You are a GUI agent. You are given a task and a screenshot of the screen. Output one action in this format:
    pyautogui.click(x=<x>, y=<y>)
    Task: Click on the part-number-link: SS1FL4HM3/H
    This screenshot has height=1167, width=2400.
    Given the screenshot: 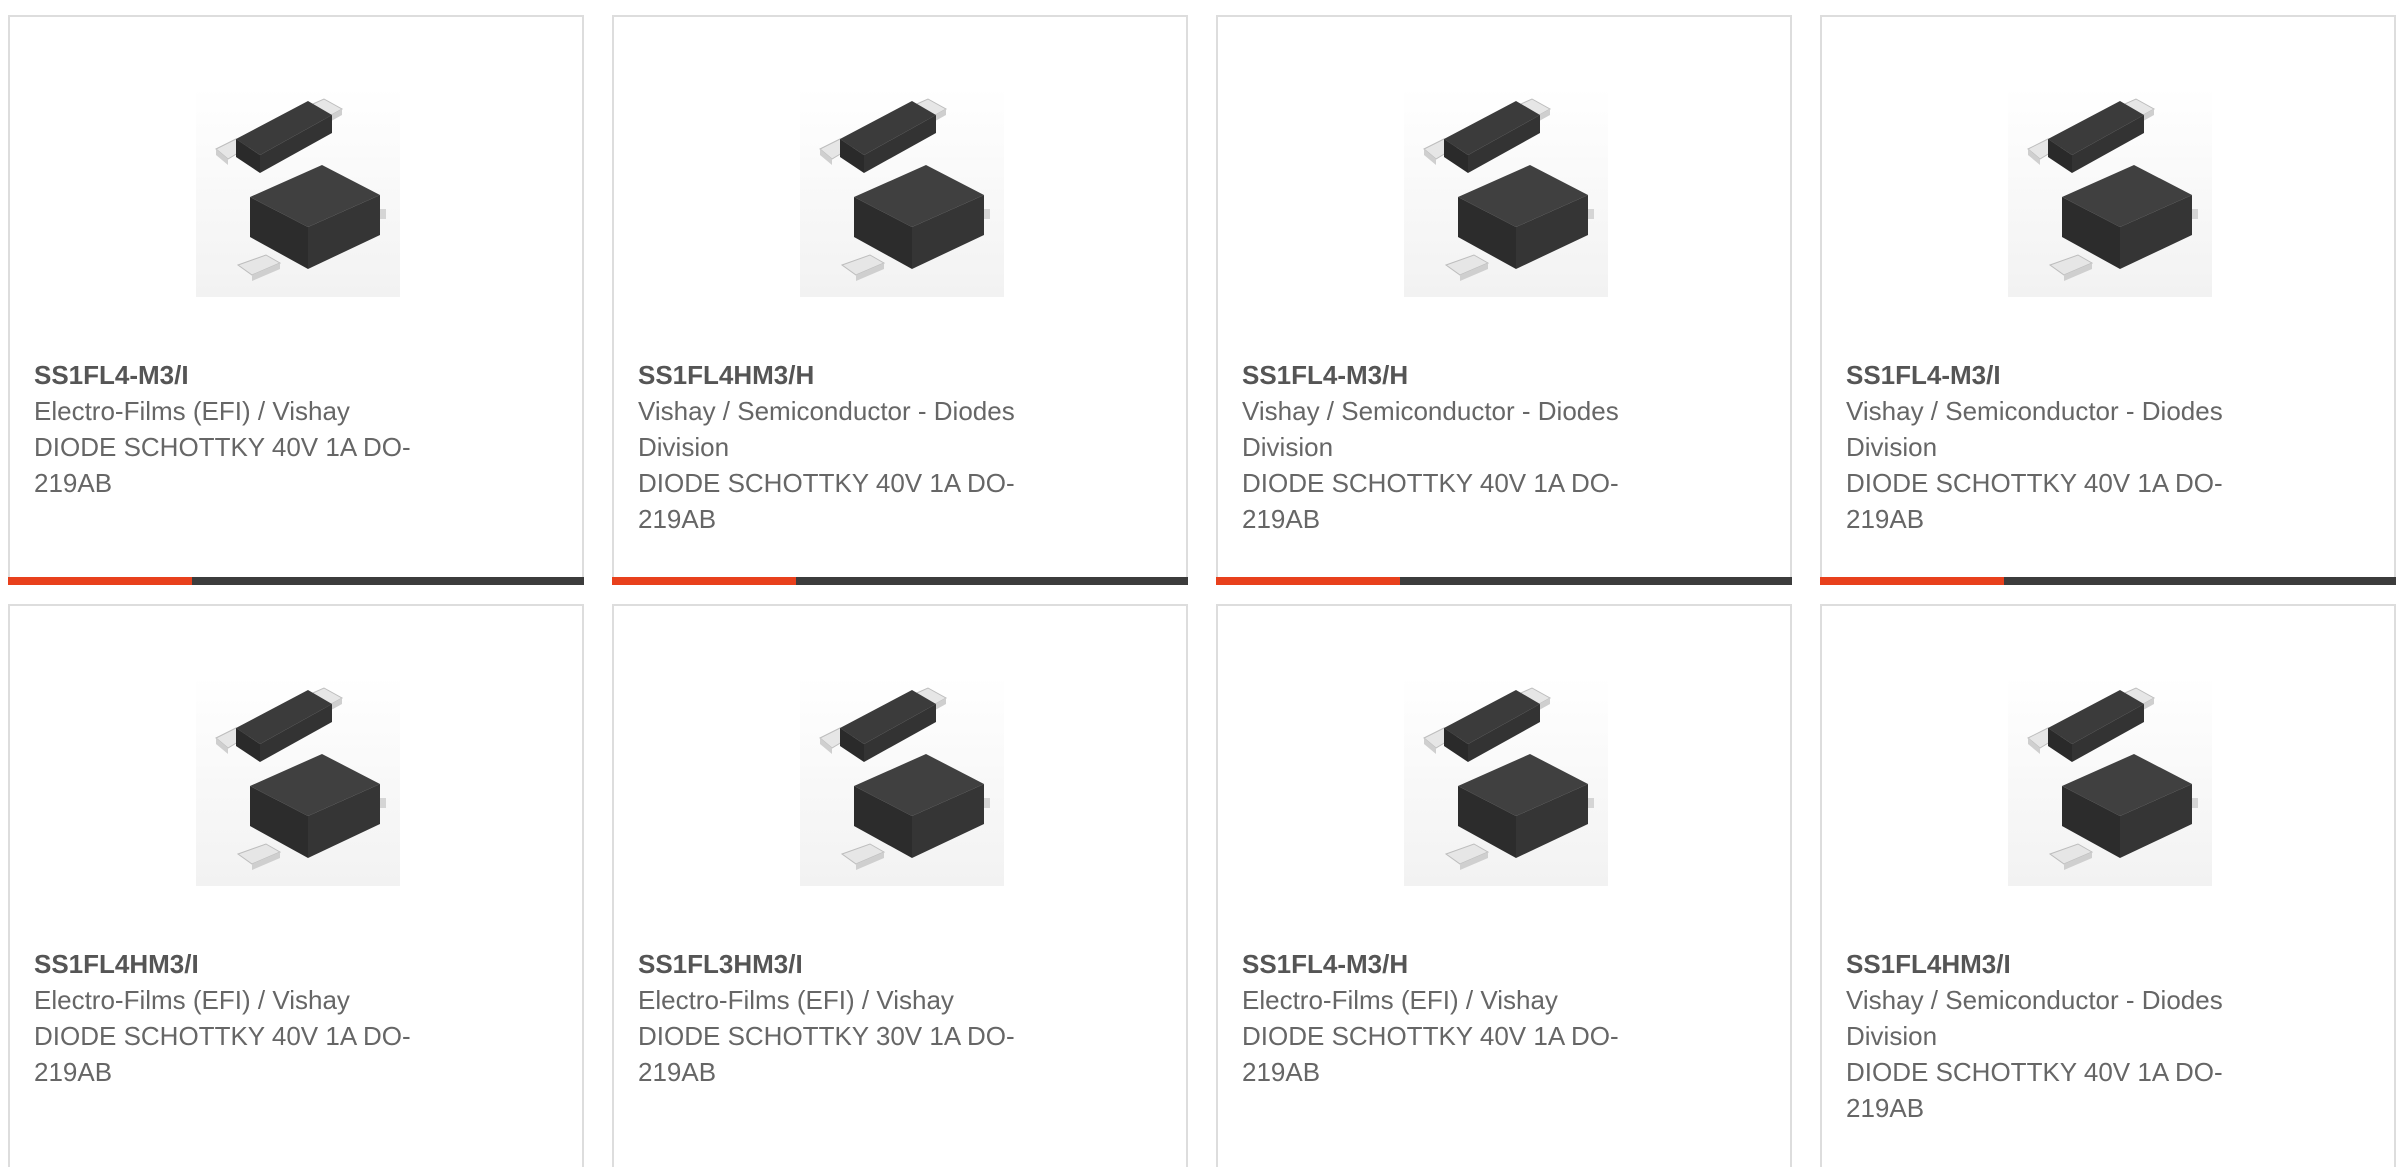 What is the action you would take?
    pyautogui.click(x=858, y=375)
    